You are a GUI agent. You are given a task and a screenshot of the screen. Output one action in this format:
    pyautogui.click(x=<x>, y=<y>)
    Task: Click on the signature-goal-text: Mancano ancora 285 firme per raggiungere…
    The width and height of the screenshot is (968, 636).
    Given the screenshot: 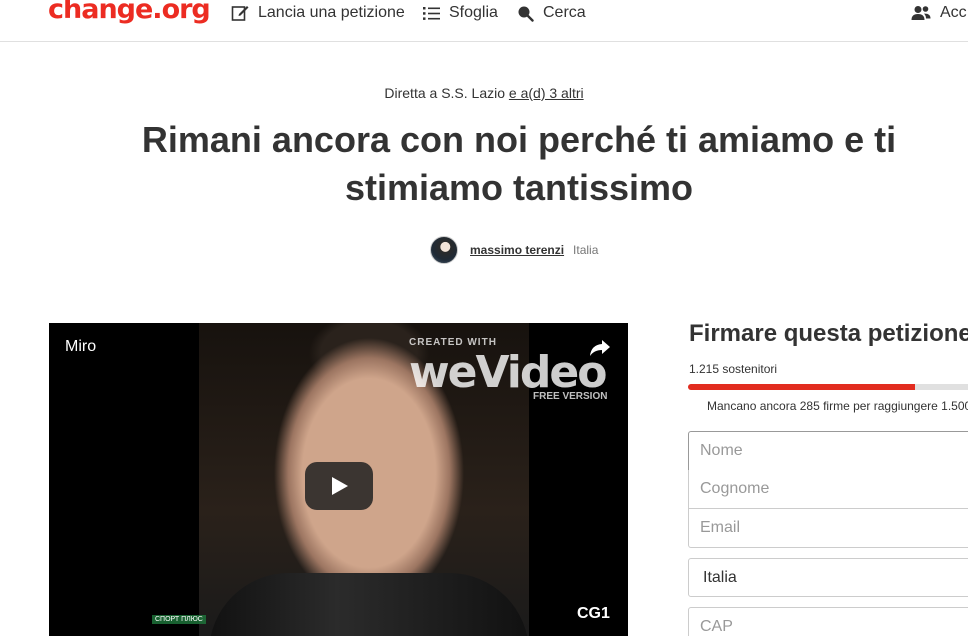 What is the action you would take?
    pyautogui.click(x=837, y=406)
    